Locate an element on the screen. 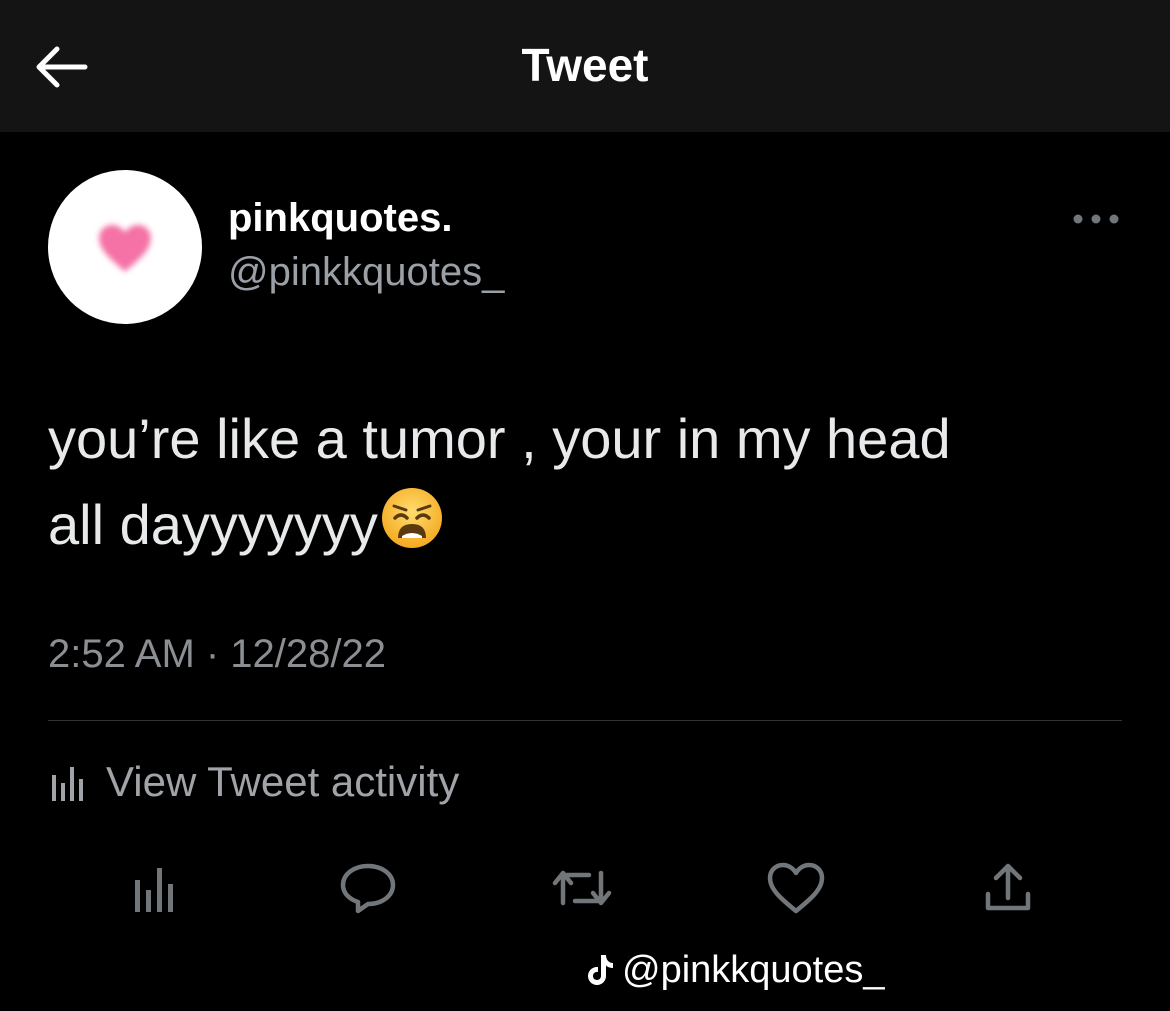 This screenshot has height=1011, width=1170. more-options-button is located at coordinates (1096, 219).